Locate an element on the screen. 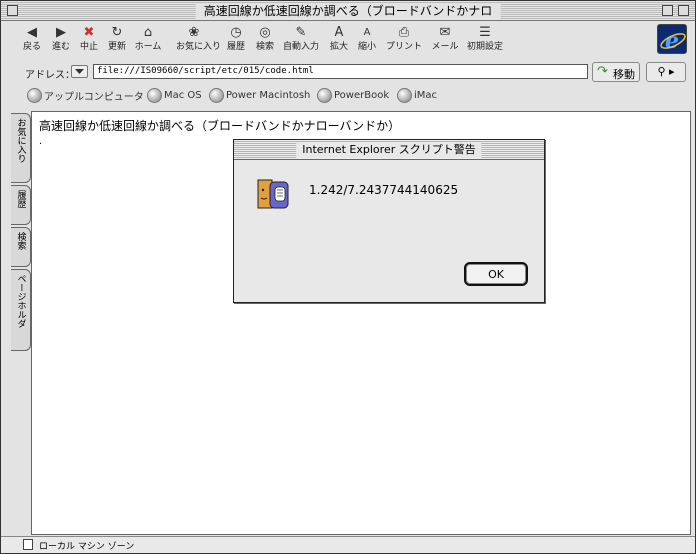 This screenshot has width=696, height=554. enlarge-text-icon: A is located at coordinates (339, 32).